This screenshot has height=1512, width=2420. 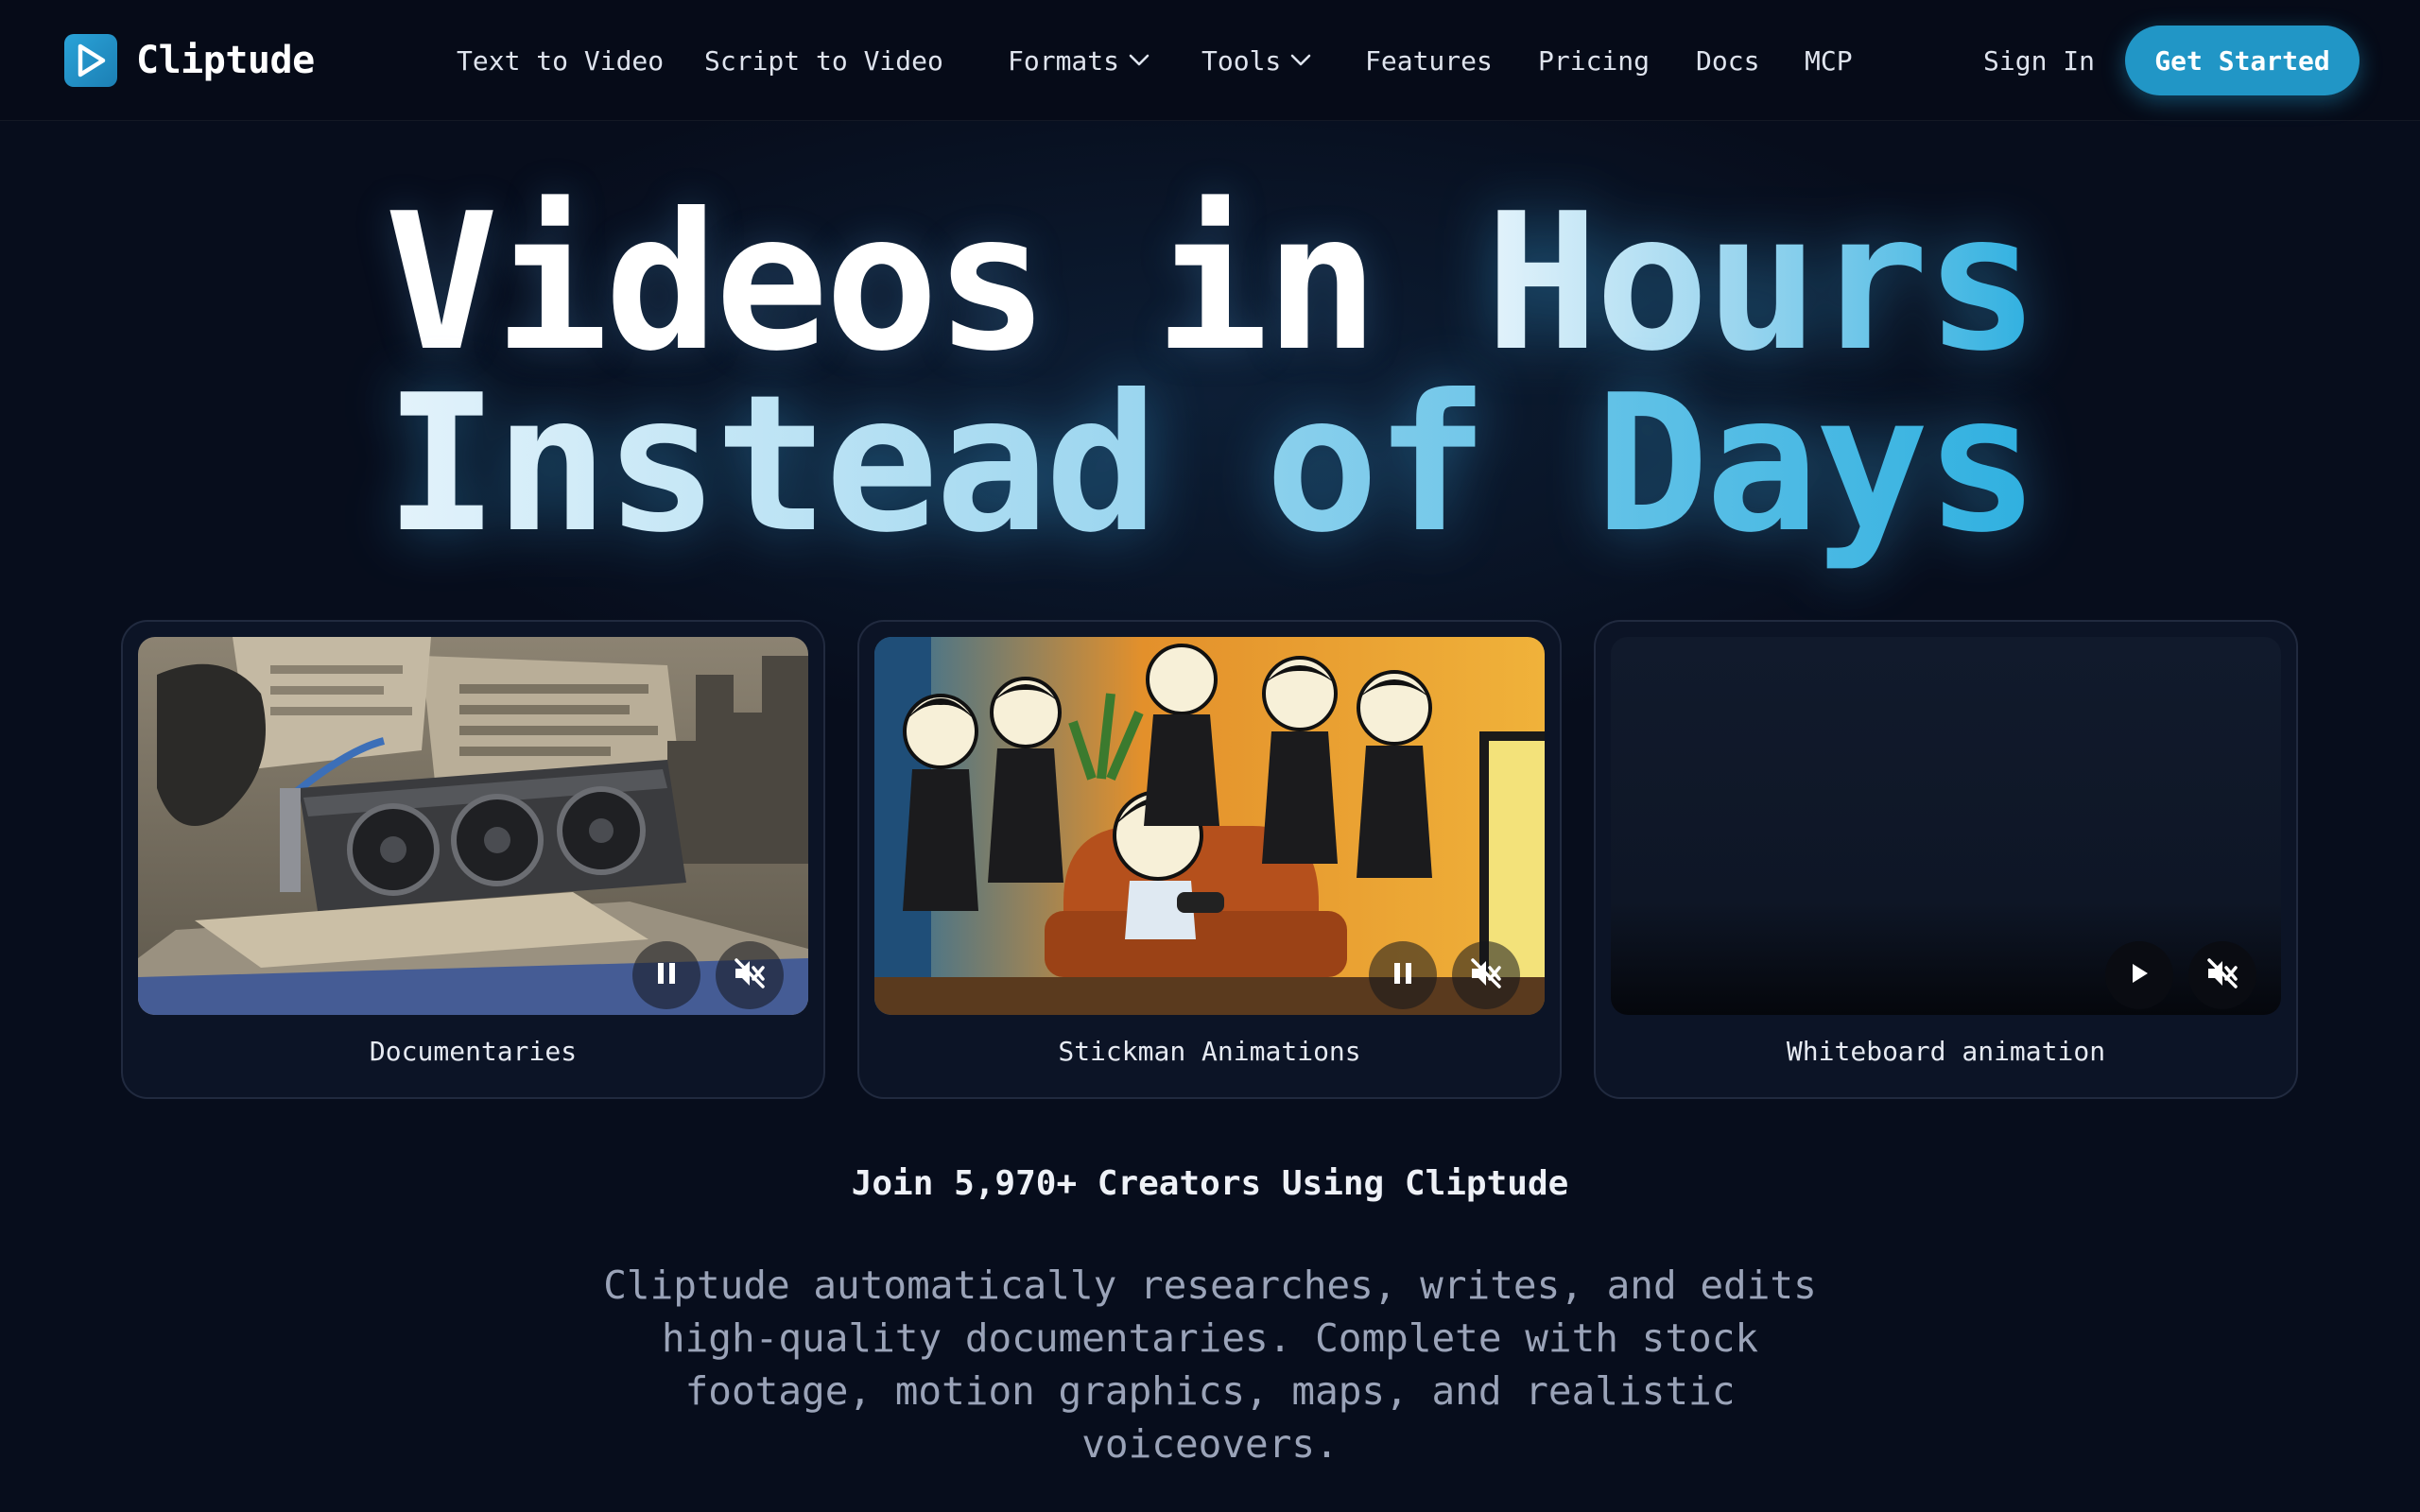 What do you see at coordinates (1429, 60) in the screenshot?
I see `nav-features-label: Features` at bounding box center [1429, 60].